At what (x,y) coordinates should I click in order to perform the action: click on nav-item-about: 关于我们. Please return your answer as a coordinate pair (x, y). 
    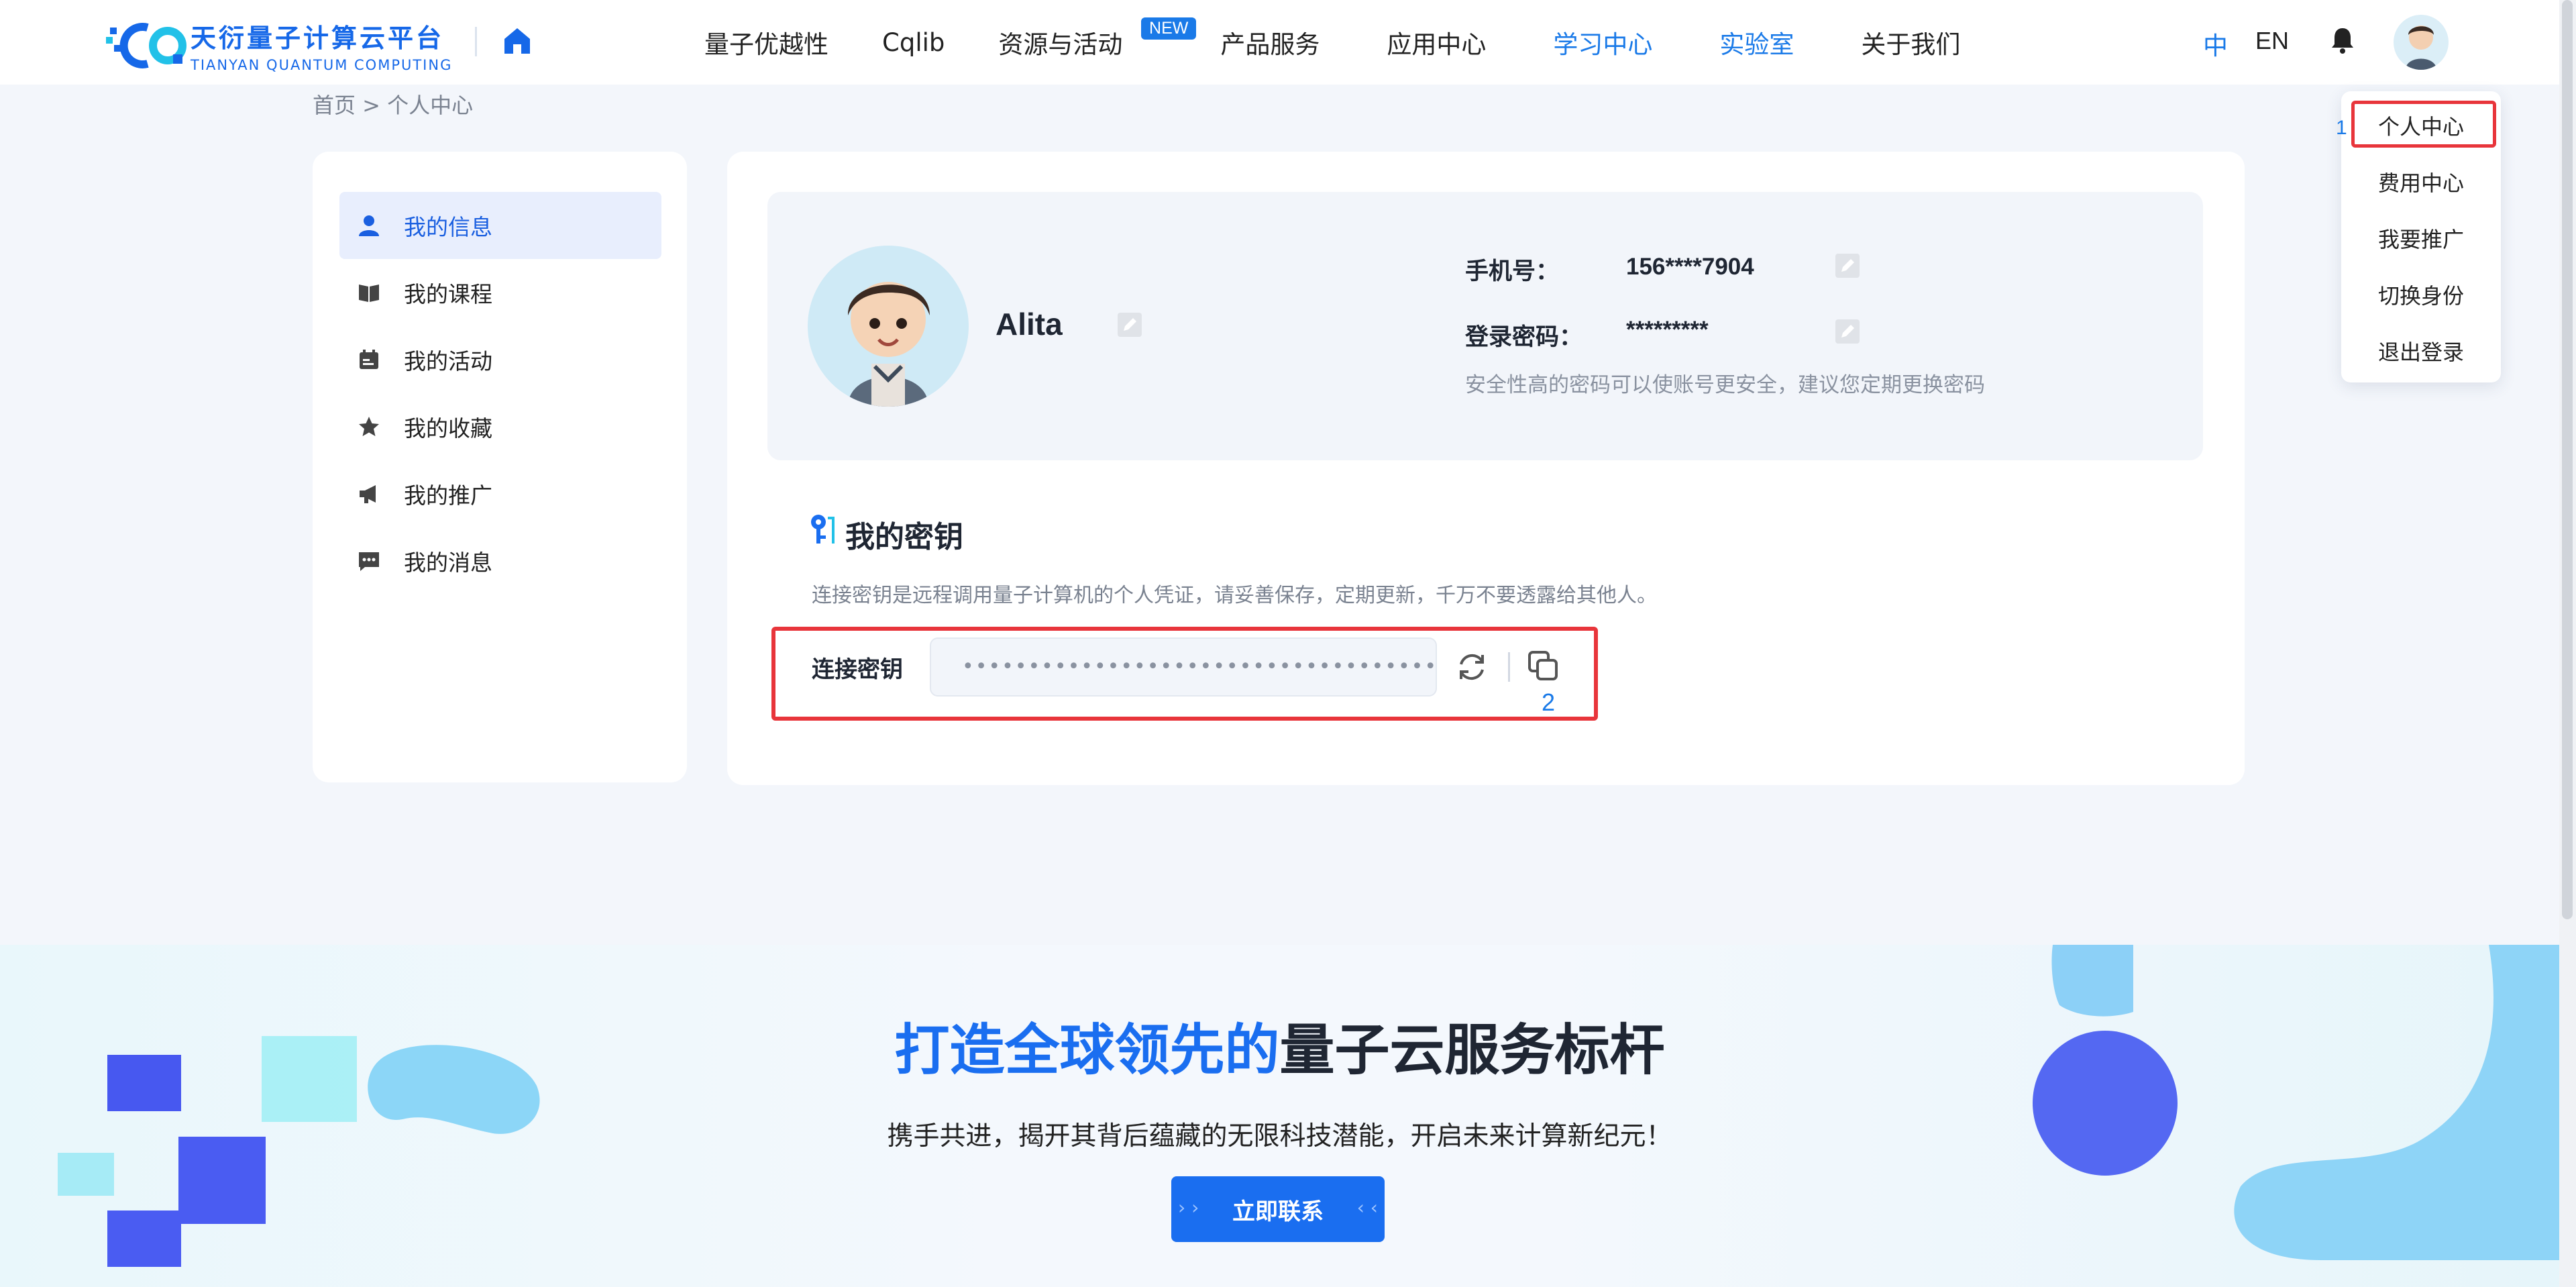
    Looking at the image, I should click on (1910, 42).